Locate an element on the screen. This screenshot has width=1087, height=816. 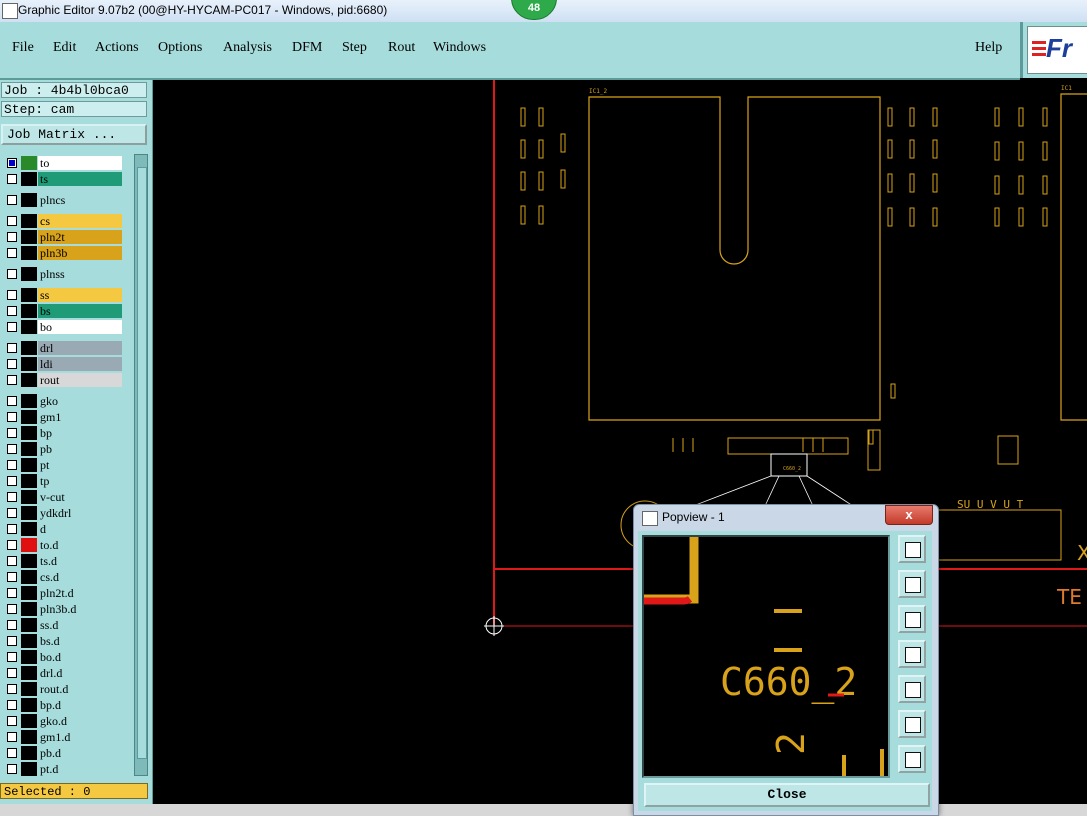
layer-row: pb is located at coordinates (62, 449).